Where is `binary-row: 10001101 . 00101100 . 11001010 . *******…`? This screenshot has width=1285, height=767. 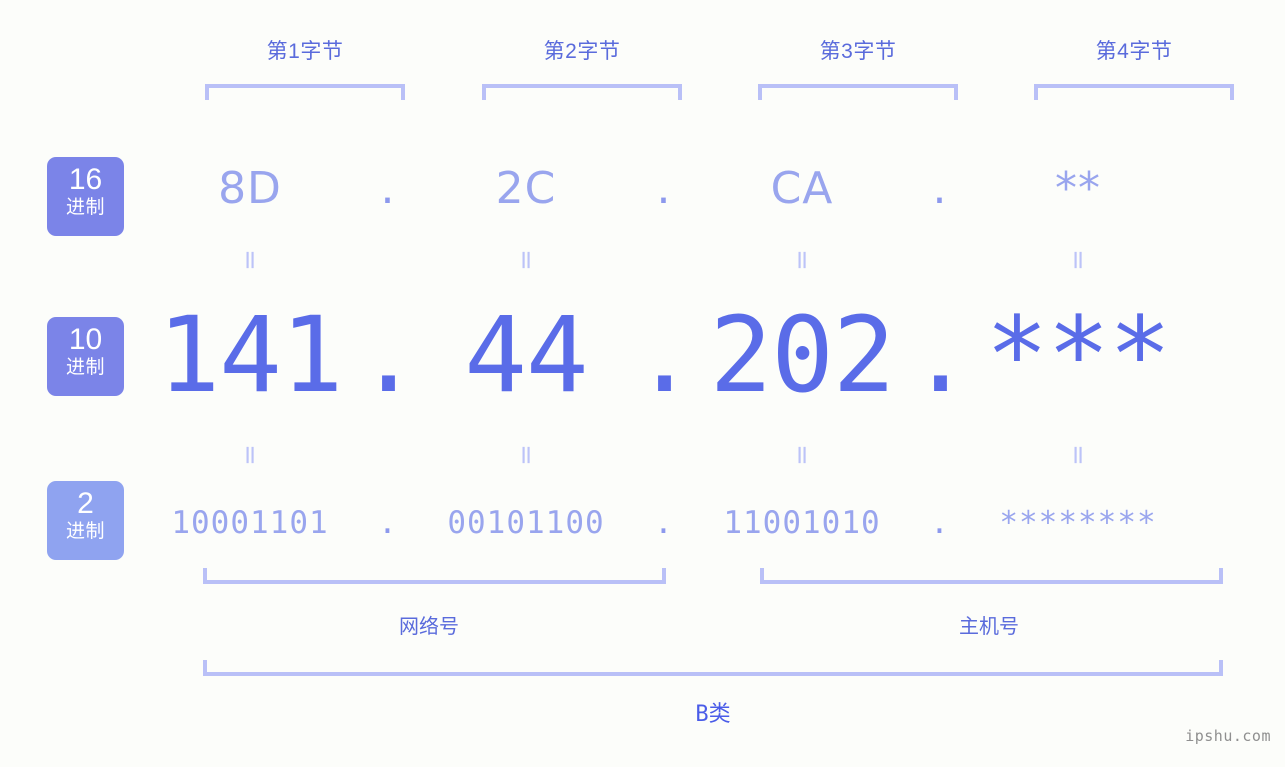 binary-row: 10001101 . 00101100 . 11001010 . *******… is located at coordinates (710, 523).